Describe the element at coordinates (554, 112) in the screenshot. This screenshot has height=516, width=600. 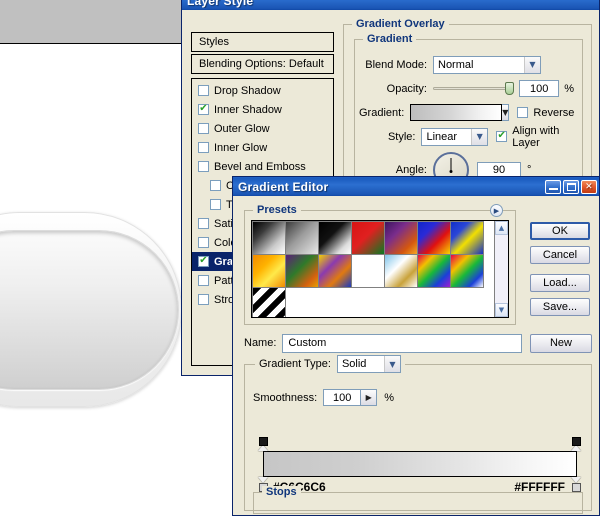
I see `reverse-label: Reverse` at that location.